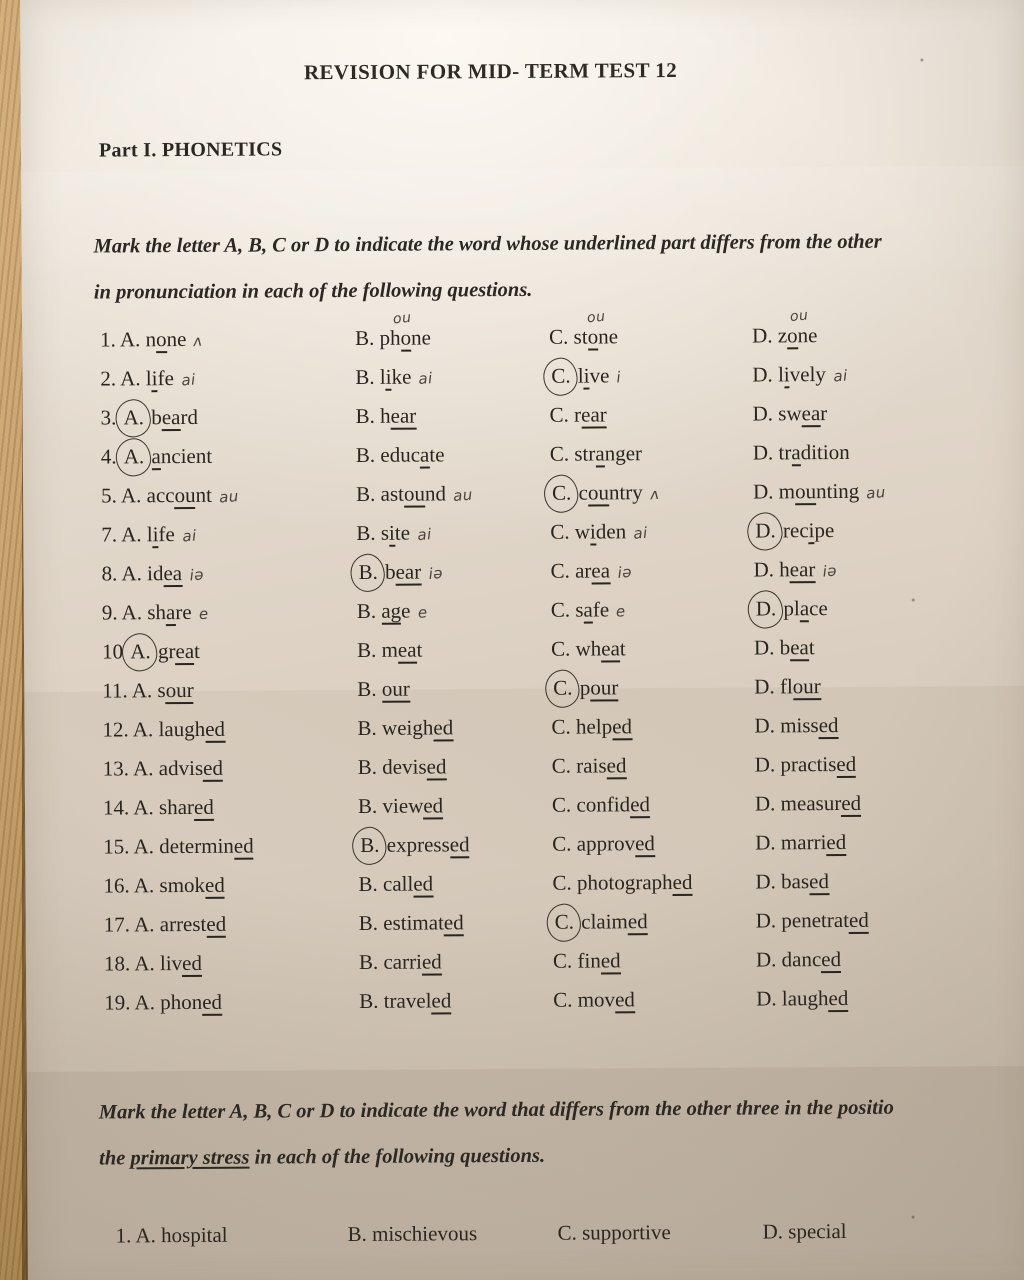 Image resolution: width=1024 pixels, height=1280 pixels. I want to click on answer-option: 10 A. great, so click(151, 652).